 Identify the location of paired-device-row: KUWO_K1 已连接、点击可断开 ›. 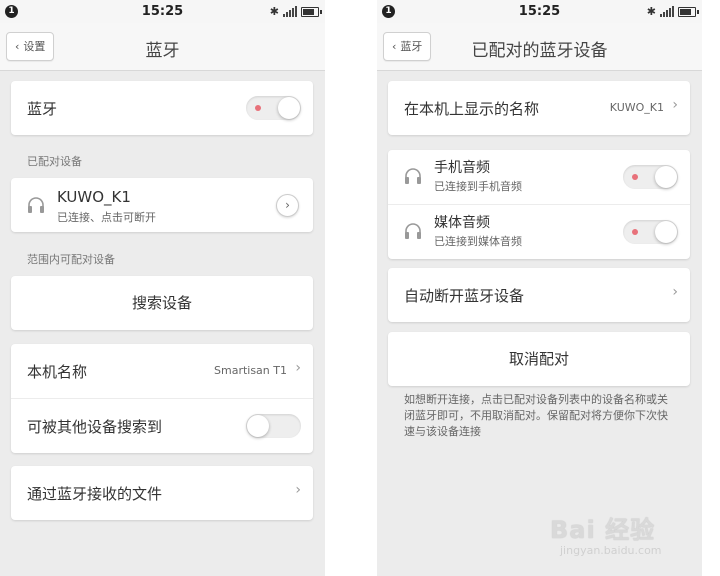
(162, 205).